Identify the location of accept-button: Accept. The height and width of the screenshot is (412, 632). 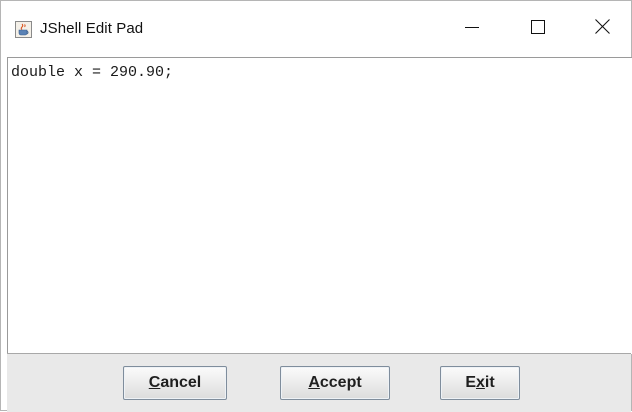
(335, 383).